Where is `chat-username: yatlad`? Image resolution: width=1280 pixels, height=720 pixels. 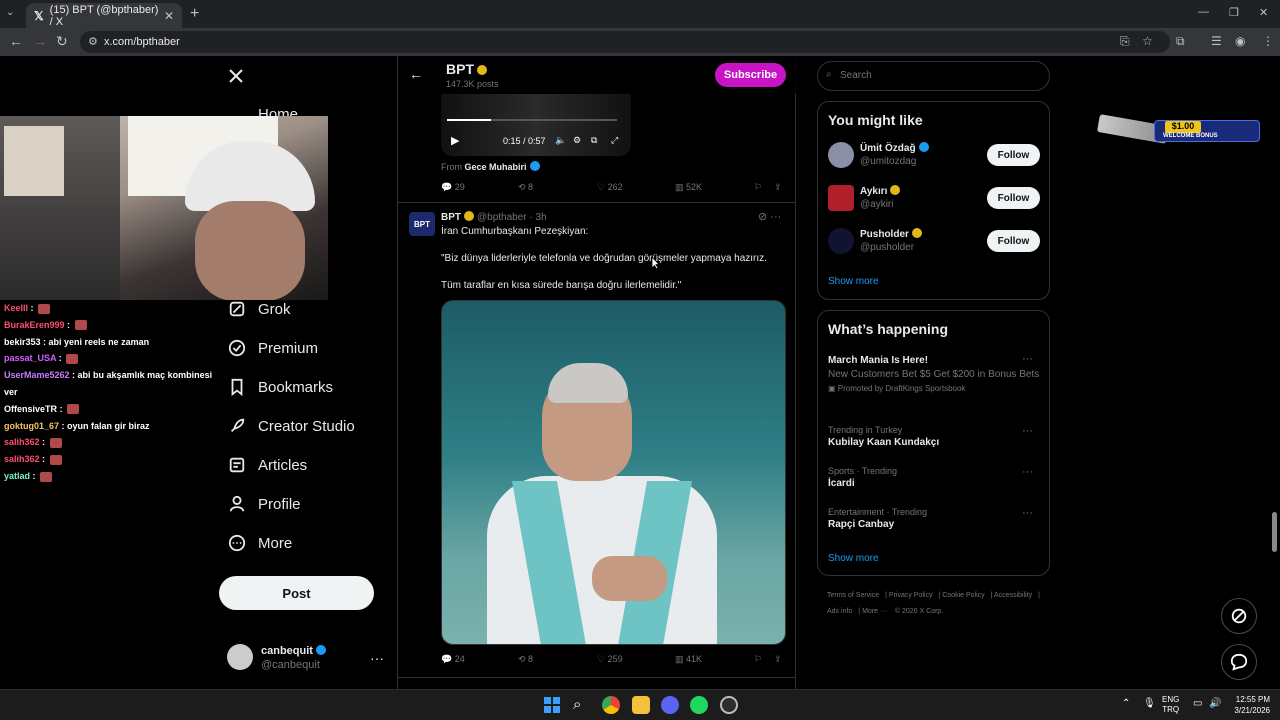 chat-username: yatlad is located at coordinates (17, 476).